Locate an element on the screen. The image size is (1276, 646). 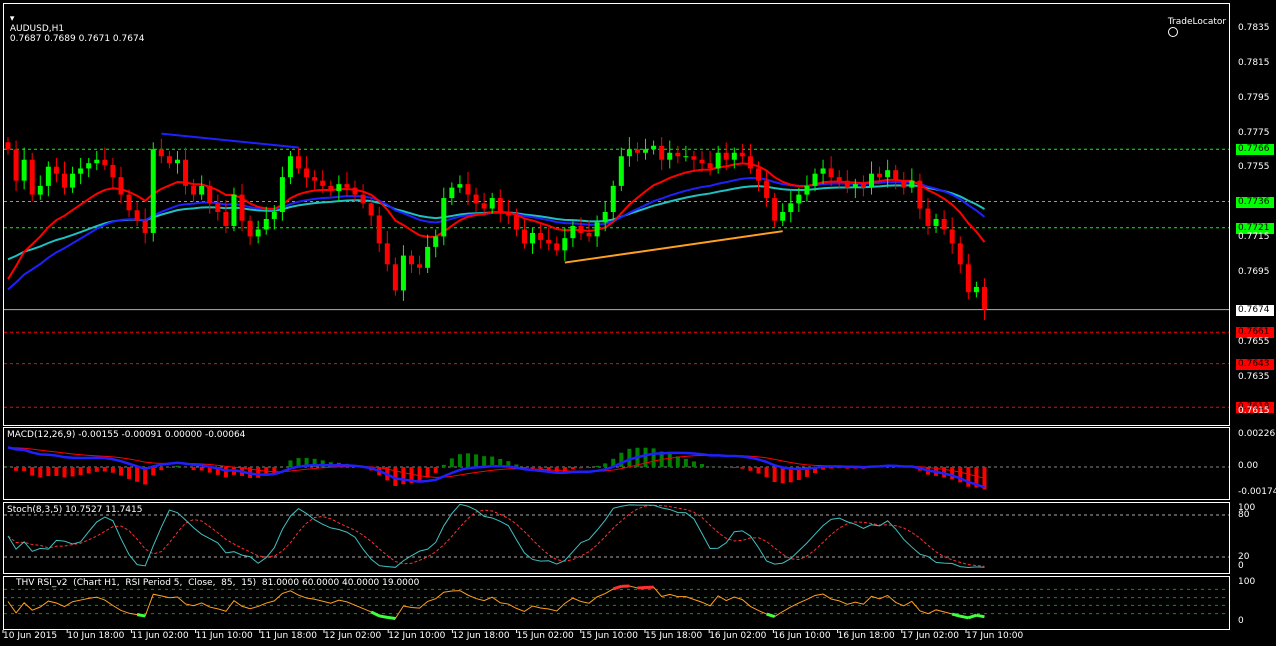
time-tick: 16 Jun 18:00 is located at coordinates (866, 636).